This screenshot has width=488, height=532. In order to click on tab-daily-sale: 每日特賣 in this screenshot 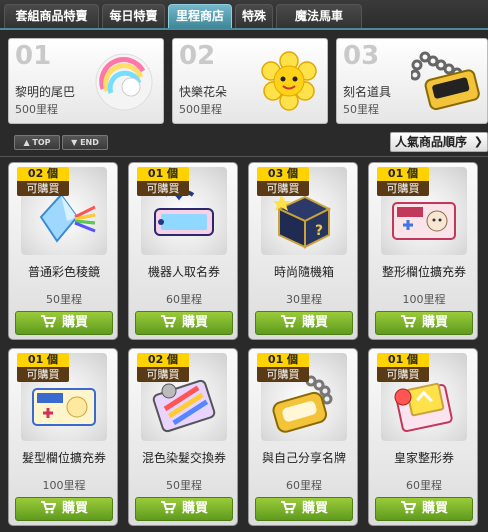, I will do `click(133, 16)`.